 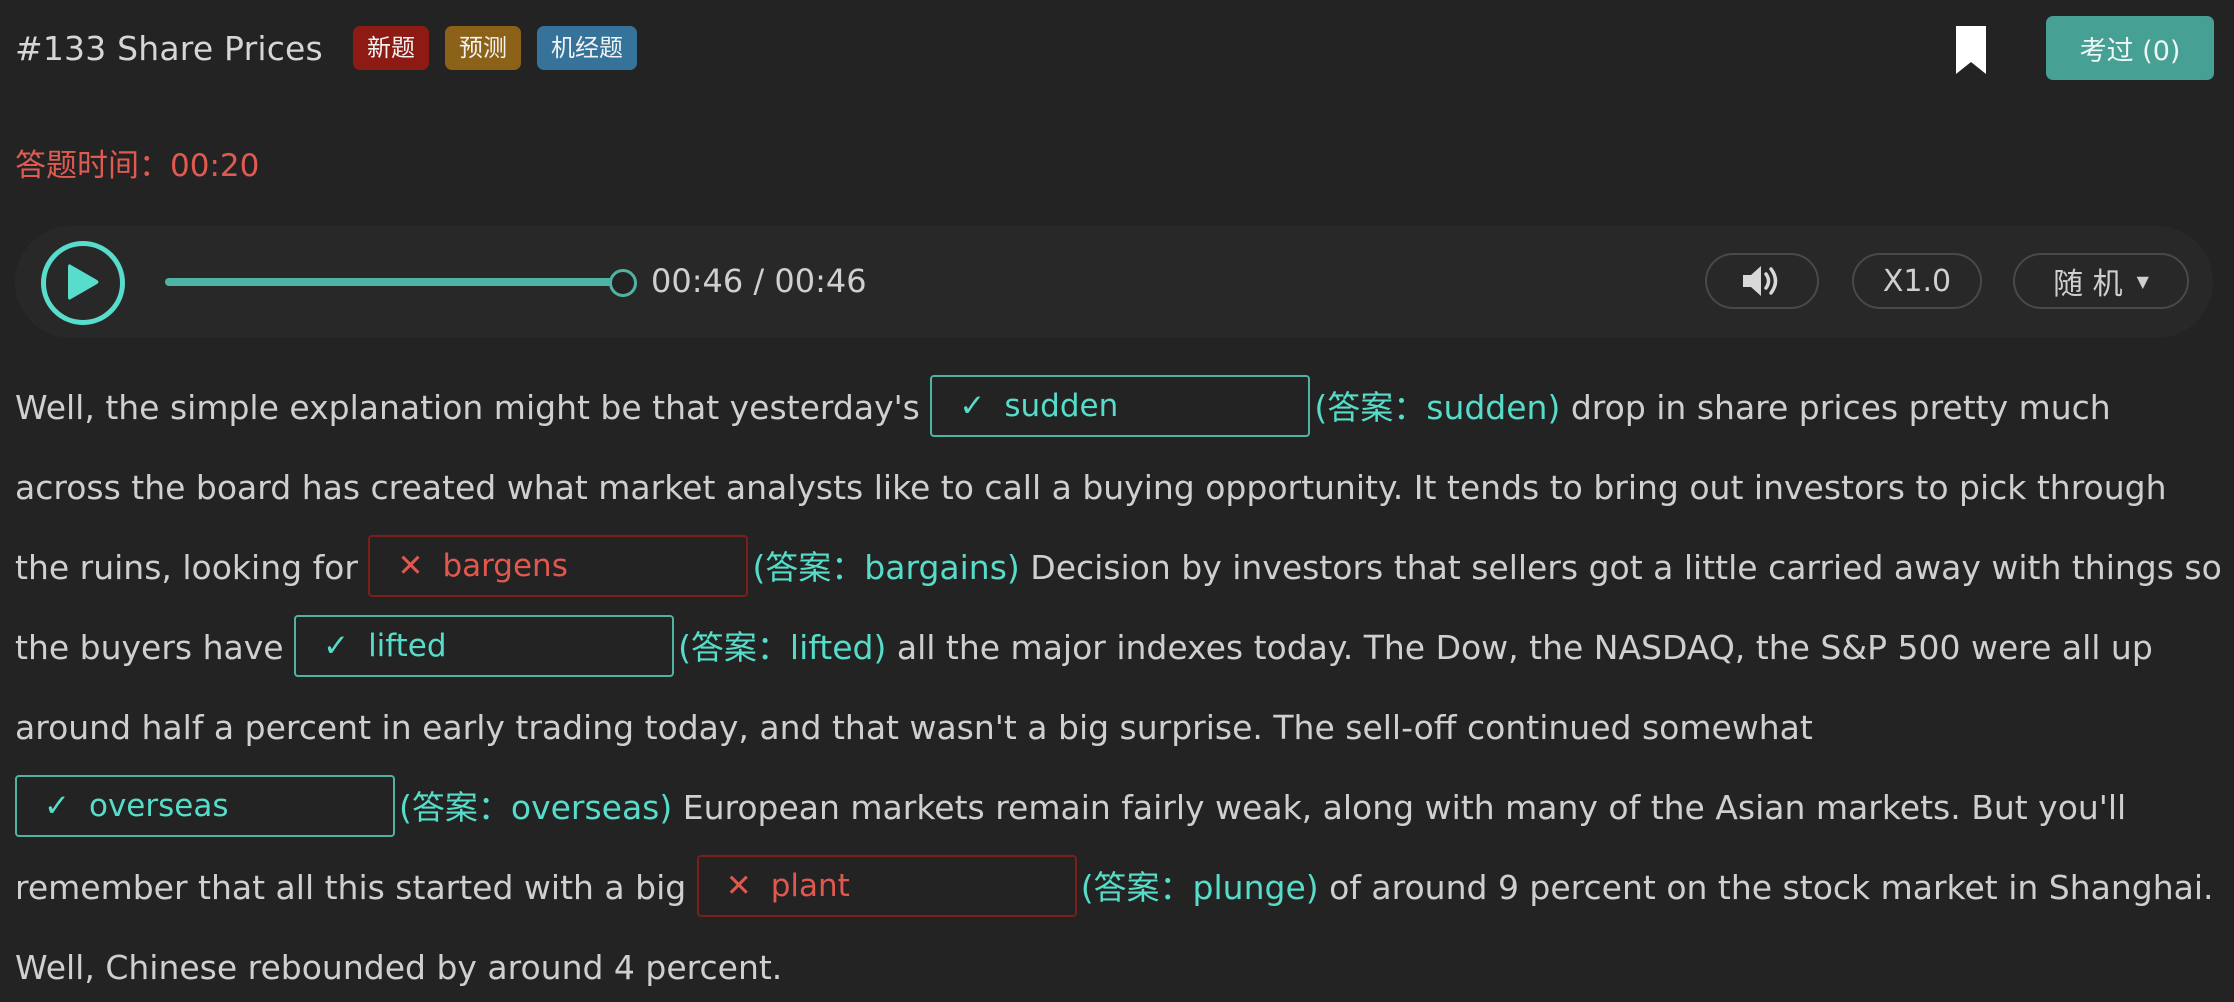 What do you see at coordinates (484, 645) in the screenshot?
I see `answer-blank-correct: ✓ lifted` at bounding box center [484, 645].